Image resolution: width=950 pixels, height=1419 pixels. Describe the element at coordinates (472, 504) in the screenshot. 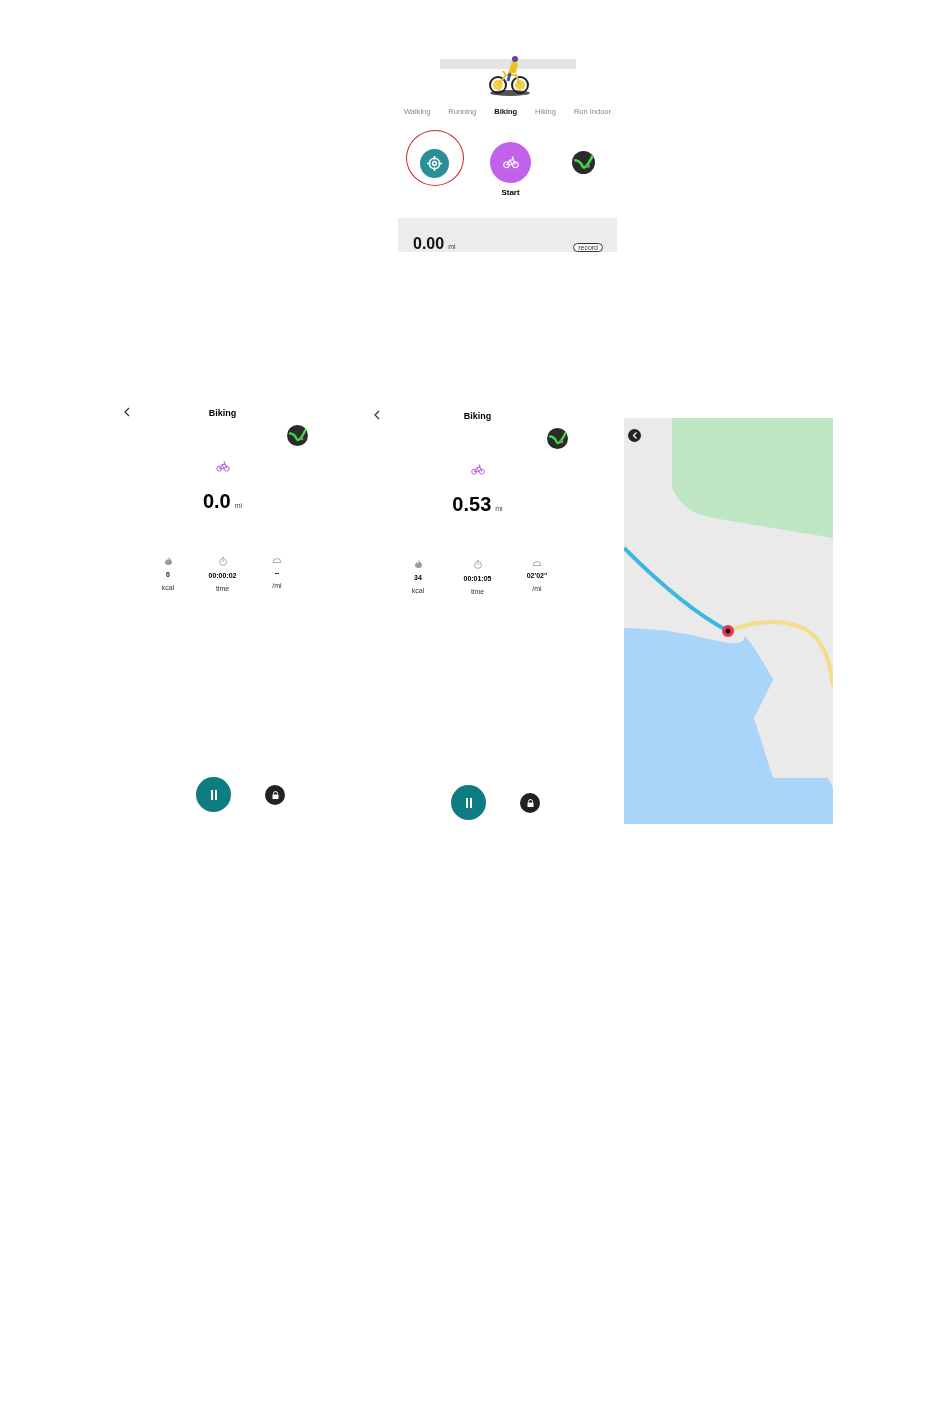

I see `distance-value: 0.53` at that location.